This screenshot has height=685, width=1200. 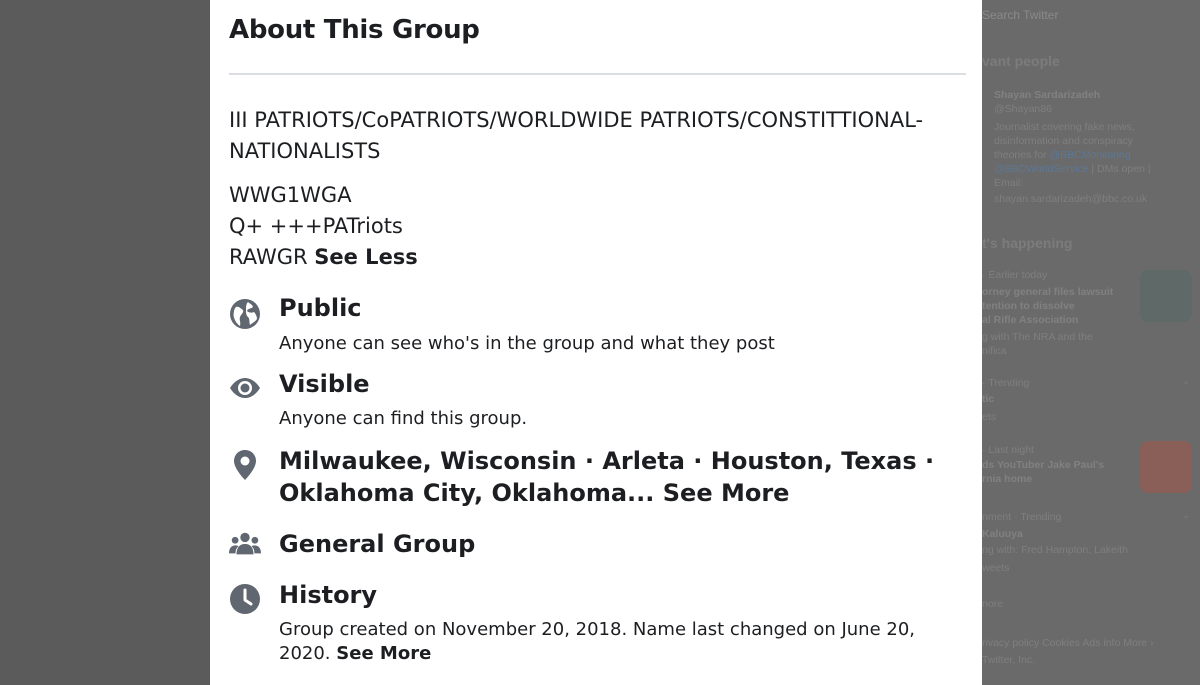 I want to click on people-icon, so click(x=245, y=544).